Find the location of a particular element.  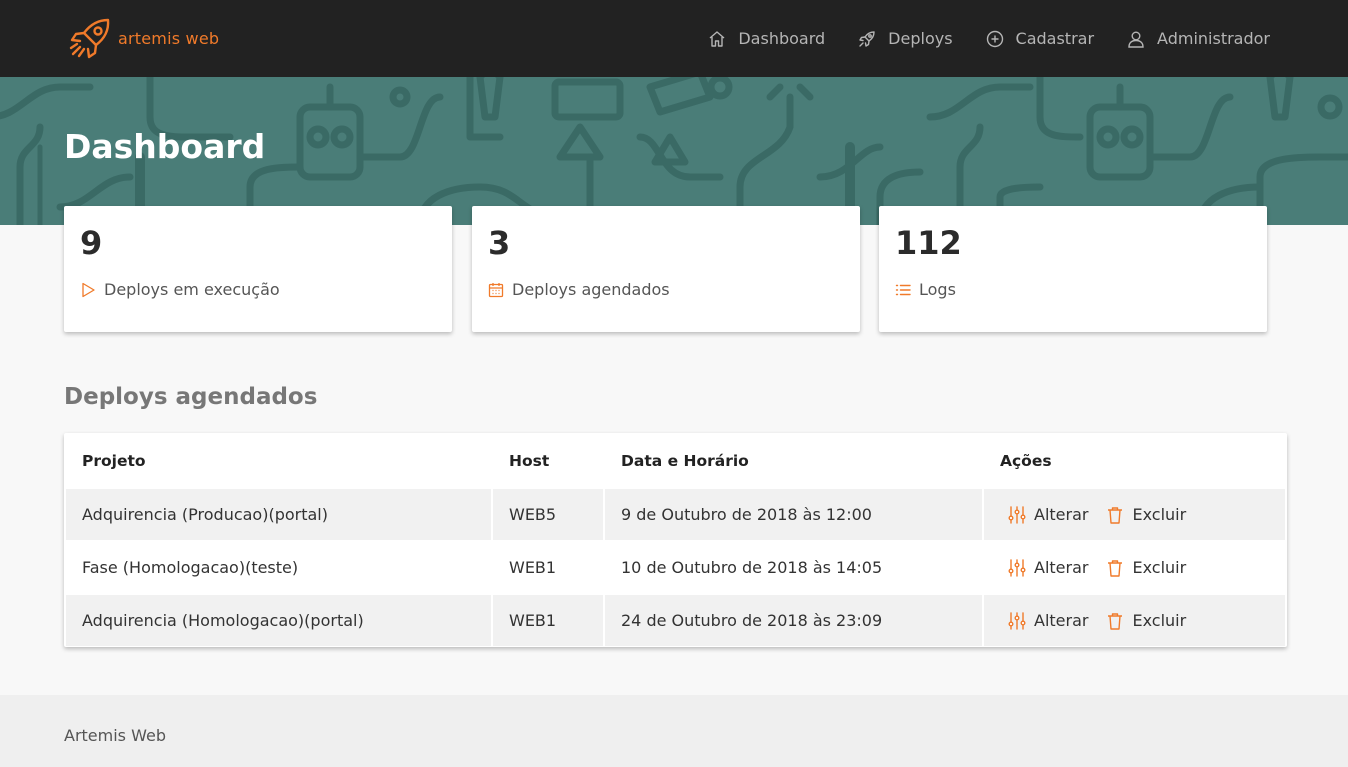

stat-label-row: Deploys agendados is located at coordinates (579, 289).